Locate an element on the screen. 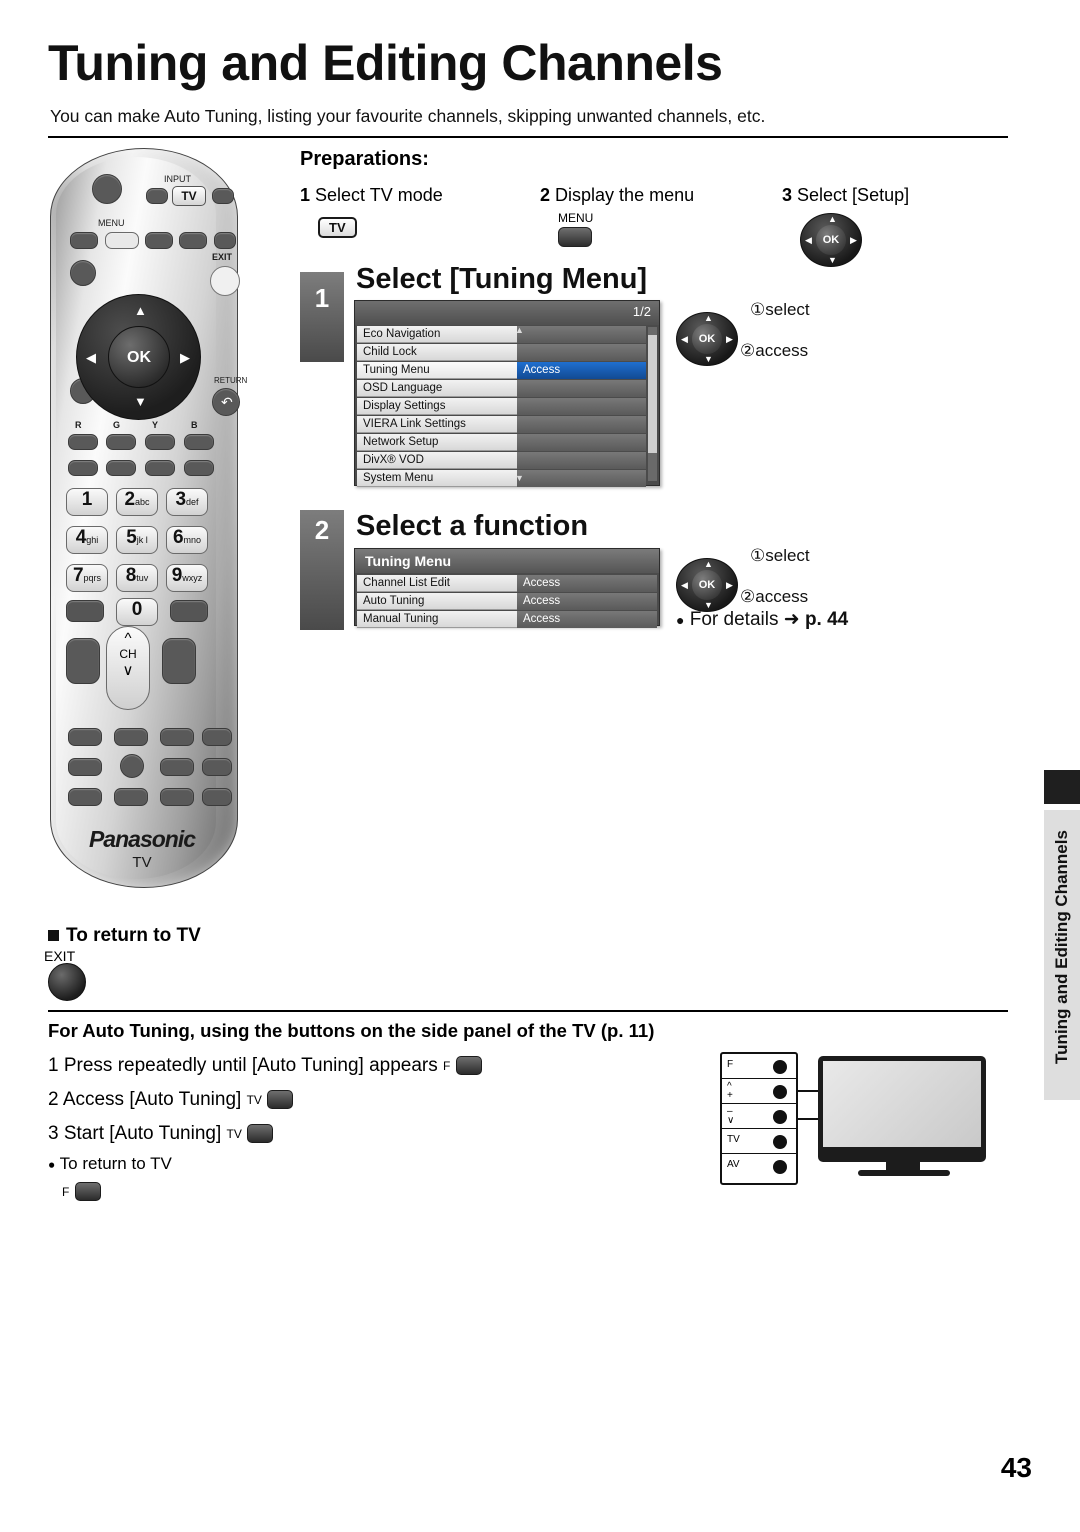  remote-btn-a is located at coordinates (157, 196).